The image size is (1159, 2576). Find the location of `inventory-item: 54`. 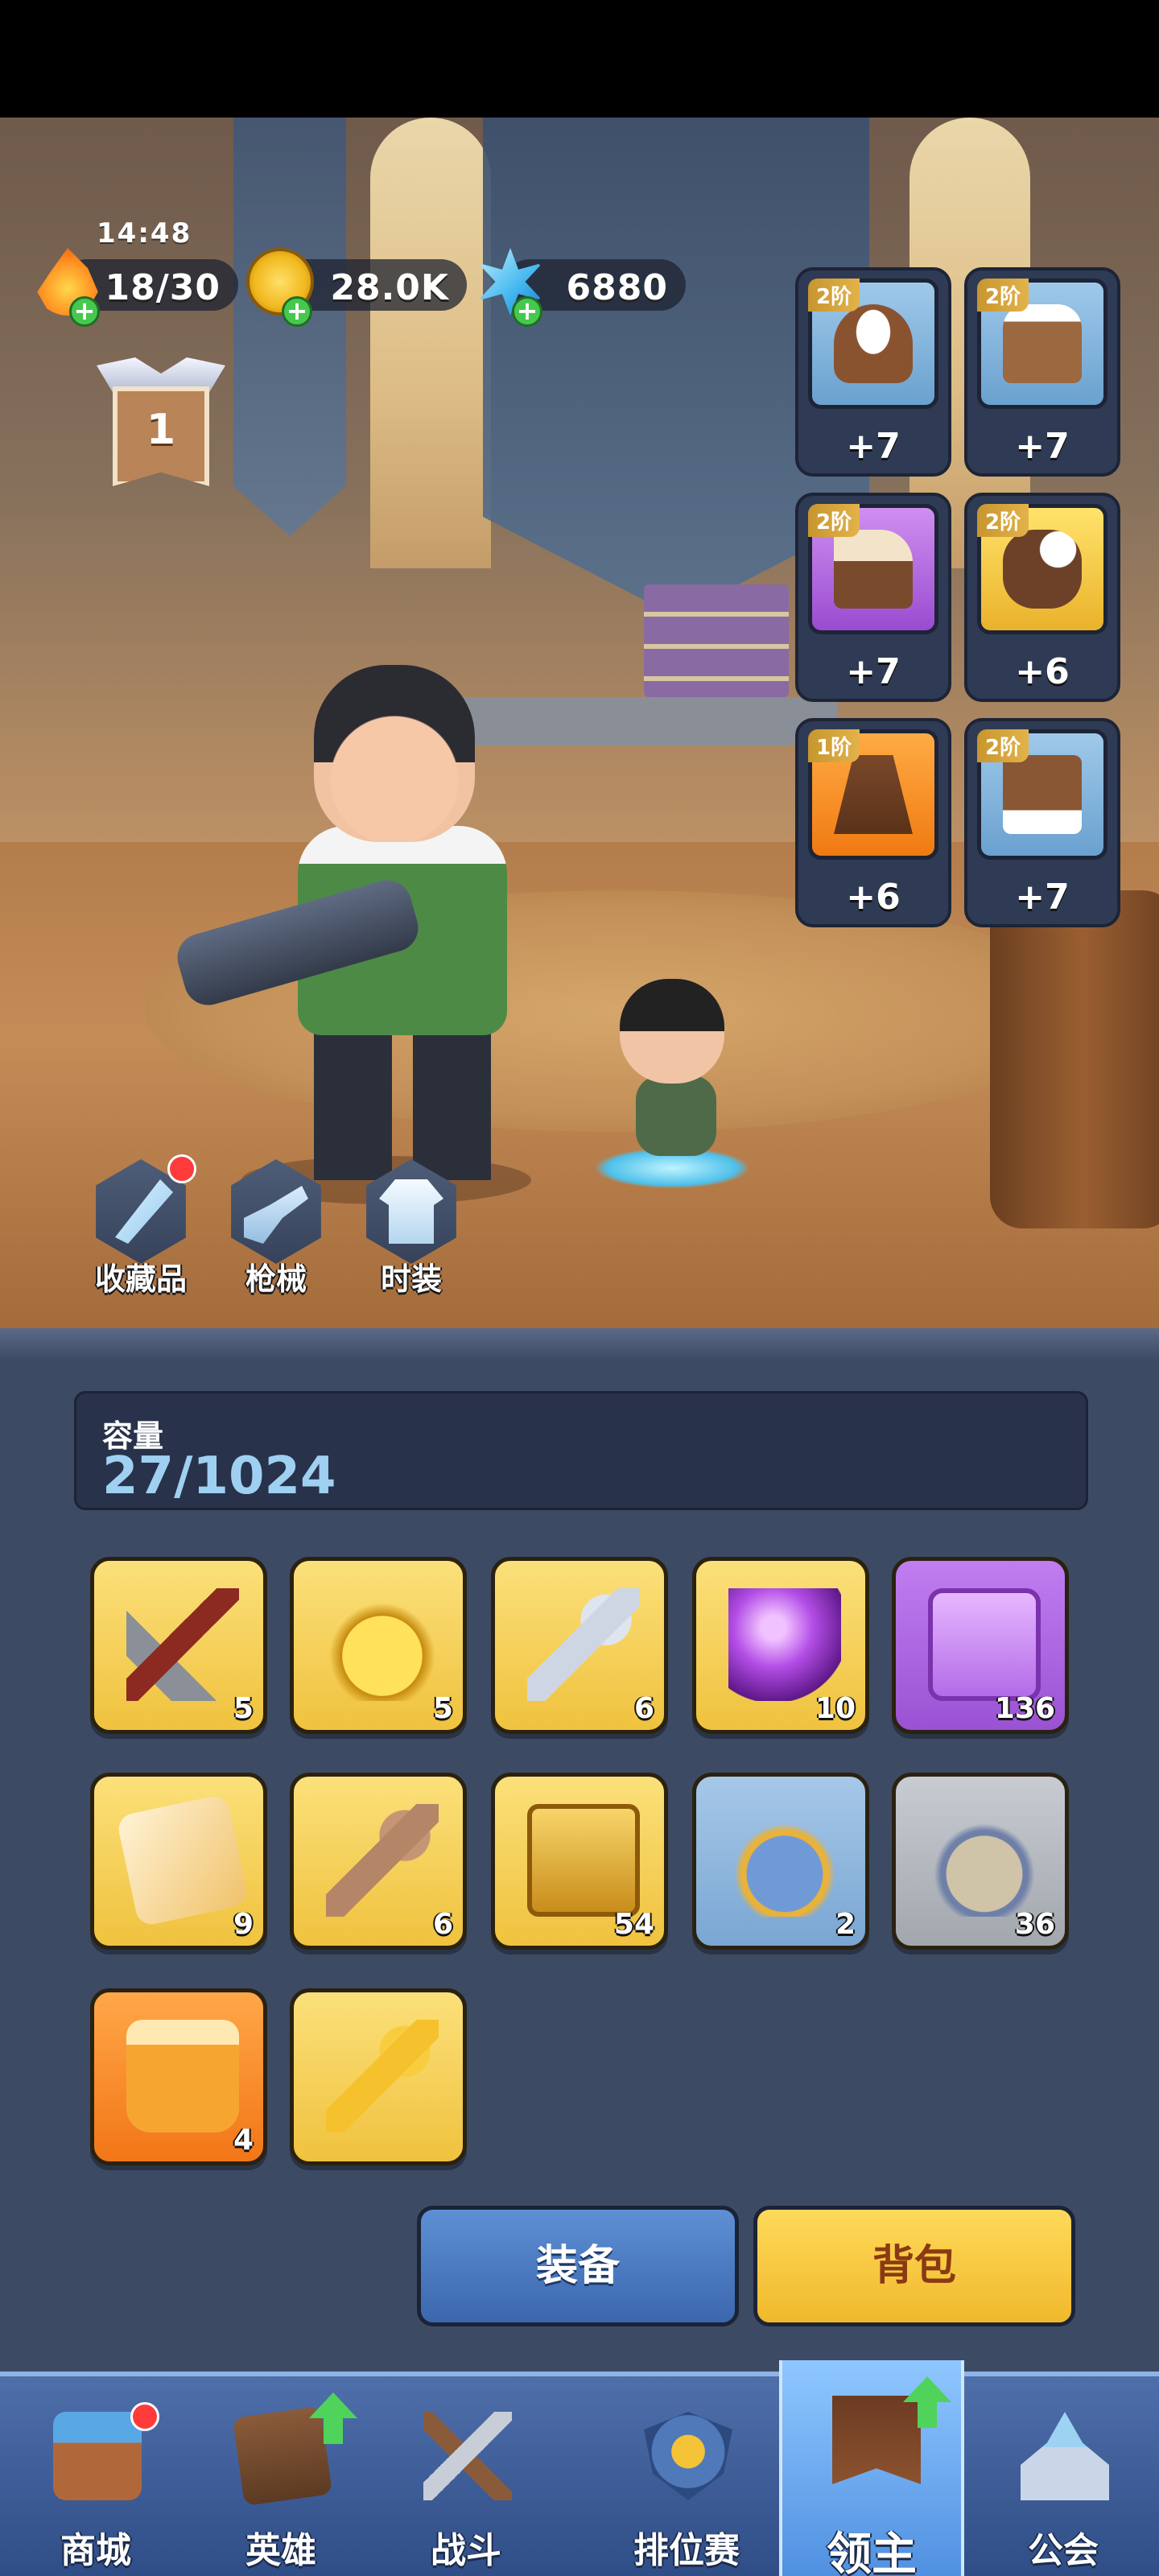

inventory-item: 54 is located at coordinates (579, 1861).